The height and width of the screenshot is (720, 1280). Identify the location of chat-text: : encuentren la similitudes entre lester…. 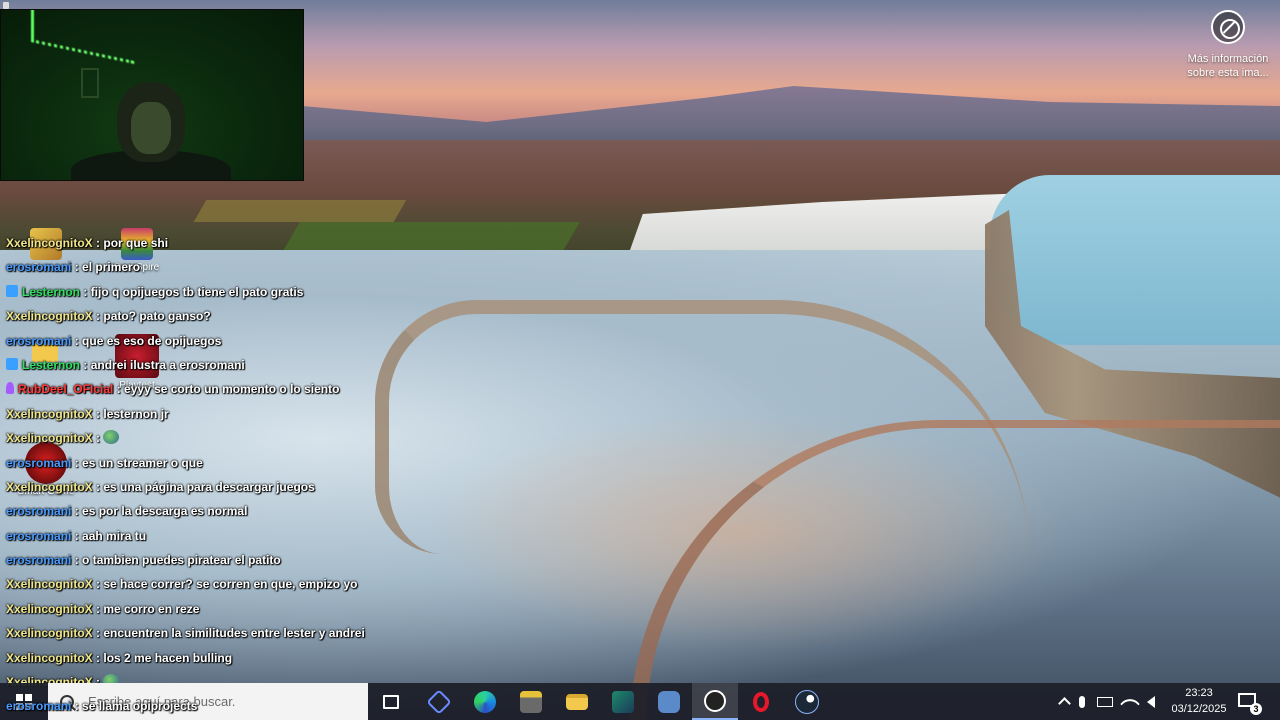
(230, 633).